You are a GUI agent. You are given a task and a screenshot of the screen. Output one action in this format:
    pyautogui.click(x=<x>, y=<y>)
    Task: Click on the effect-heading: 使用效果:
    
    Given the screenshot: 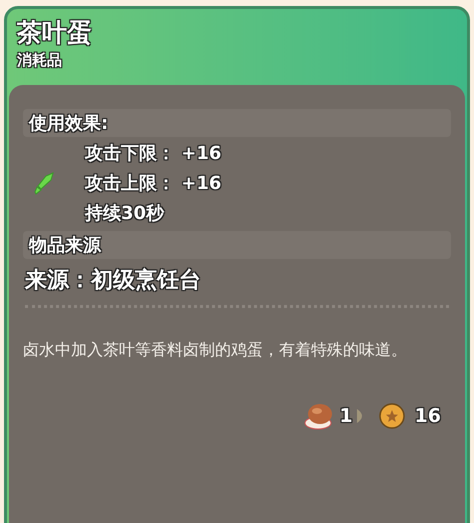 What is the action you would take?
    pyautogui.click(x=68, y=124)
    